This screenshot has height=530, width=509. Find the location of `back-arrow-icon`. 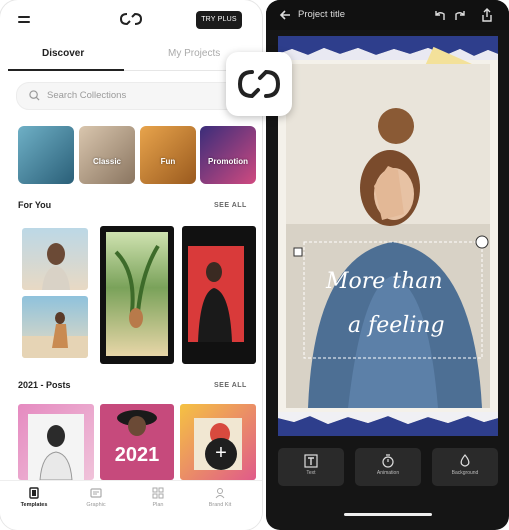

back-arrow-icon is located at coordinates (285, 15).